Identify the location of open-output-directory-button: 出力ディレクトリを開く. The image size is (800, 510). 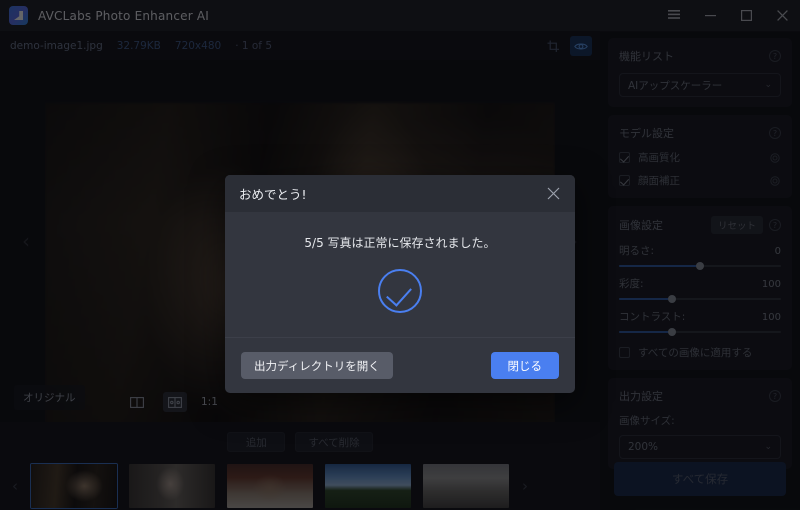
(317, 365).